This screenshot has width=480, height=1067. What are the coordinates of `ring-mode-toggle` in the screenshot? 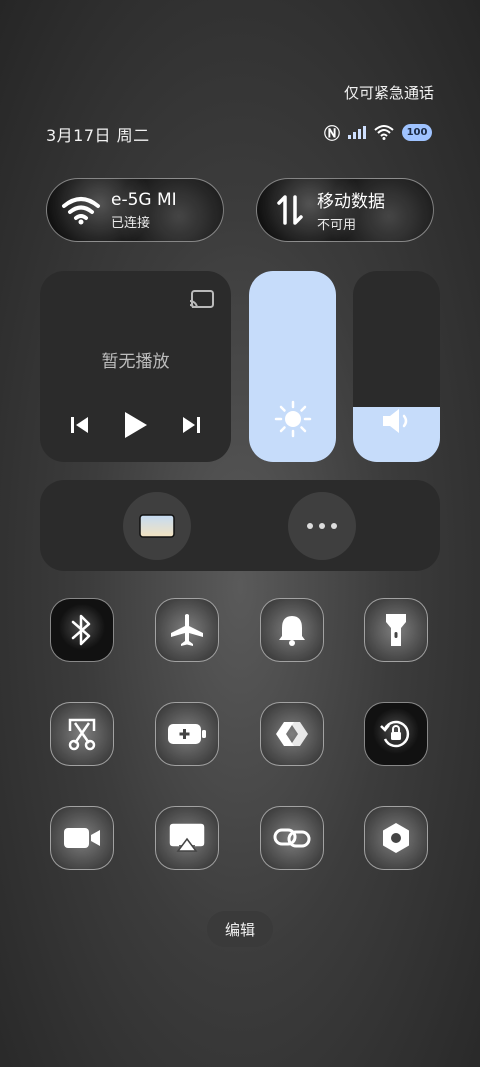 It's located at (292, 630).